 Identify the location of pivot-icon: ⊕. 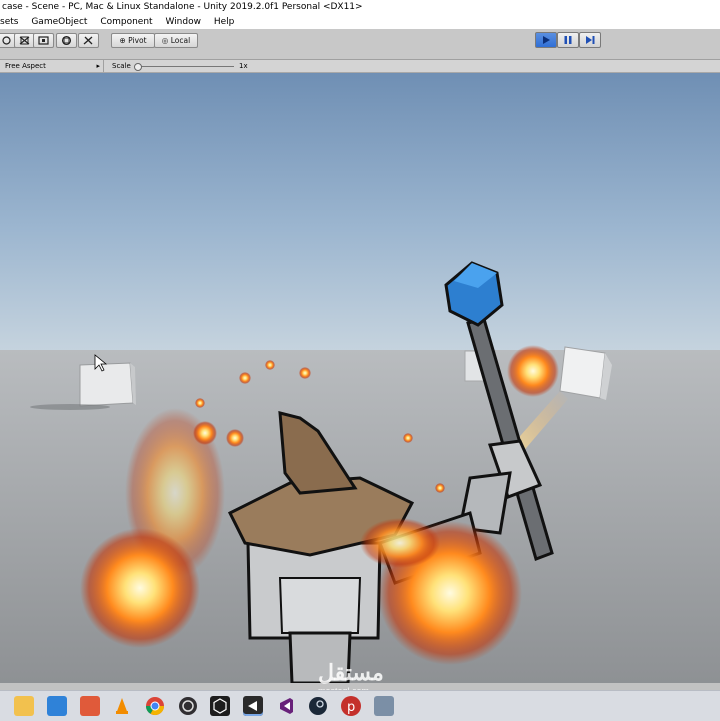
(122, 40).